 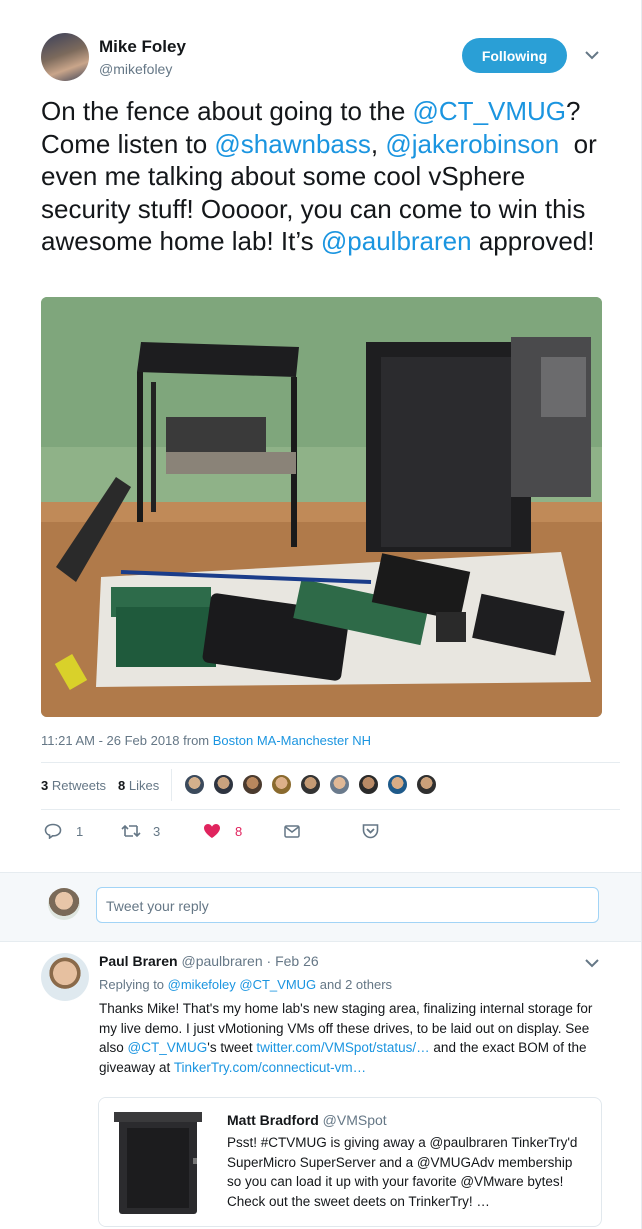 I want to click on heart-icon, so click(x=212, y=831).